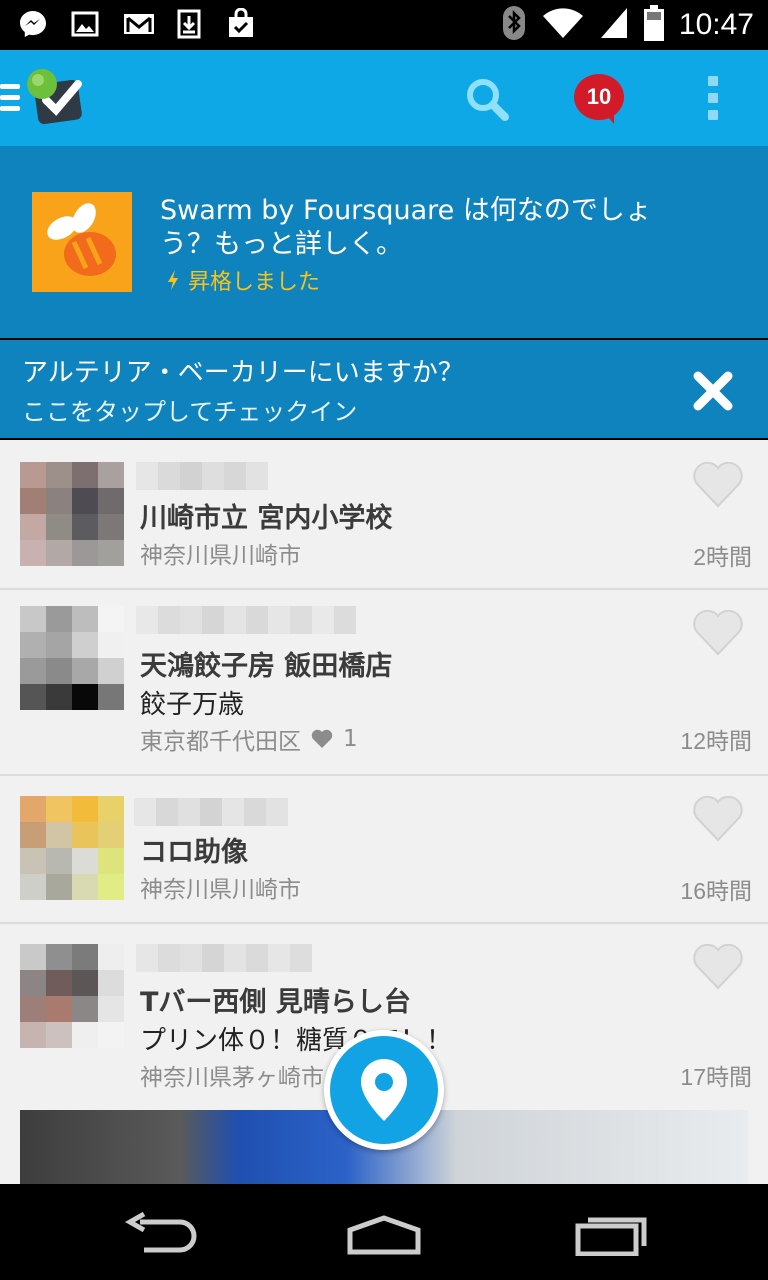  I want to click on swarm-app-icon, so click(82, 242).